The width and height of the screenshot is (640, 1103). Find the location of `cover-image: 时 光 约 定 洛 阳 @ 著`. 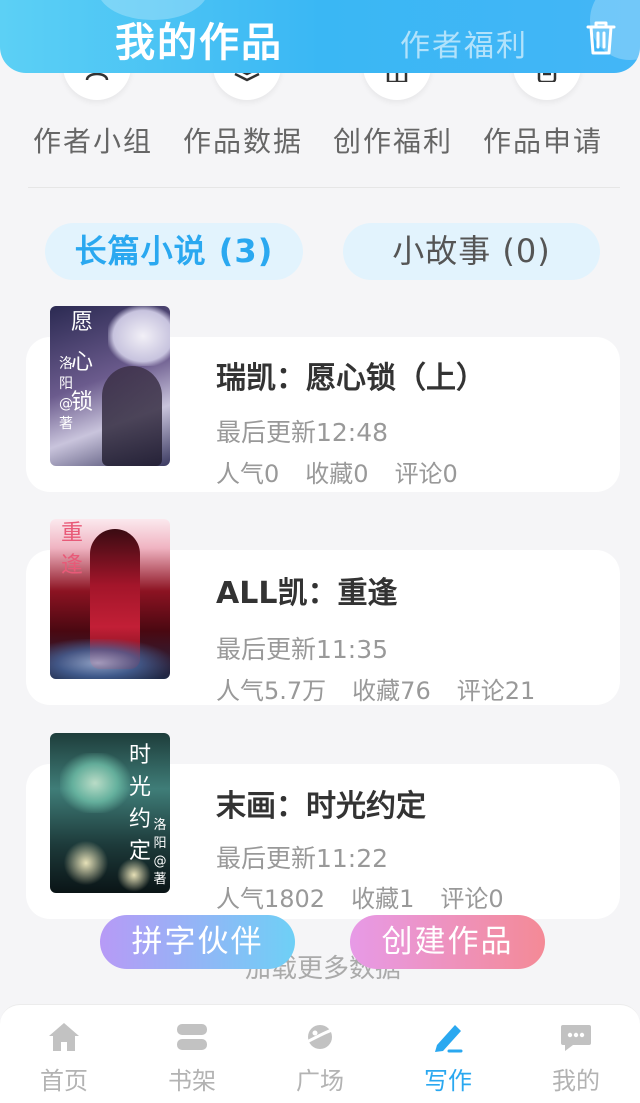

cover-image: 时 光 约 定 洛 阳 @ 著 is located at coordinates (110, 813).